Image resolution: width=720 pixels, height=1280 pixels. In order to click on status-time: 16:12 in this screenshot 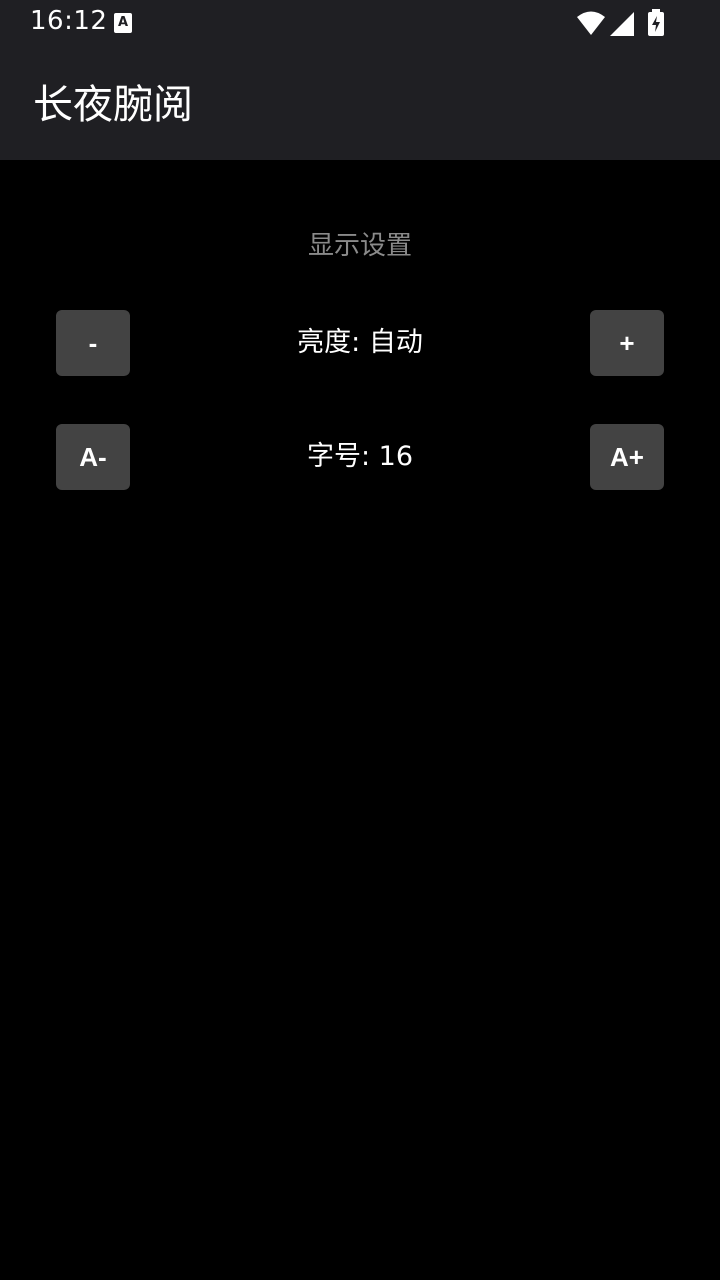, I will do `click(69, 21)`.